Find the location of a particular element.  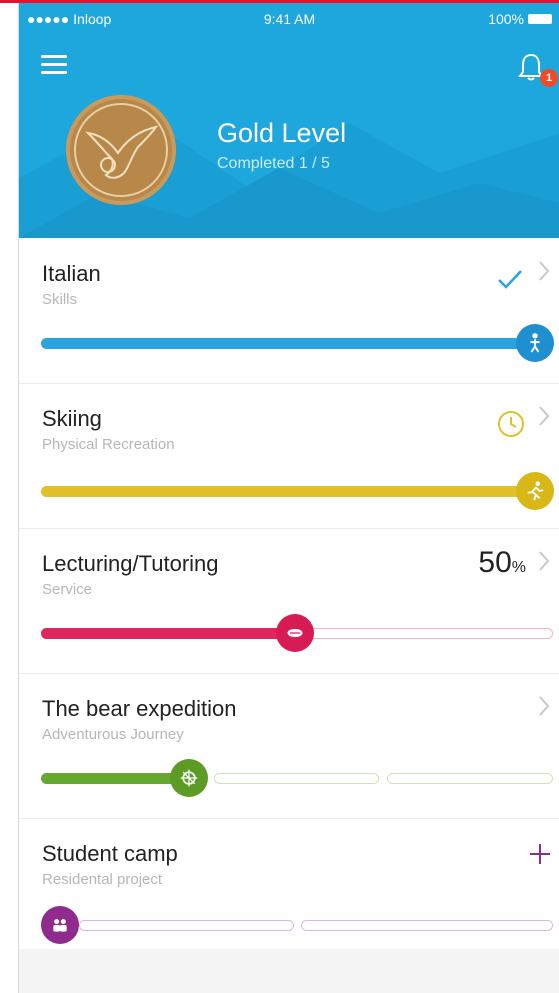

activity-title: Italian is located at coordinates (71, 273).